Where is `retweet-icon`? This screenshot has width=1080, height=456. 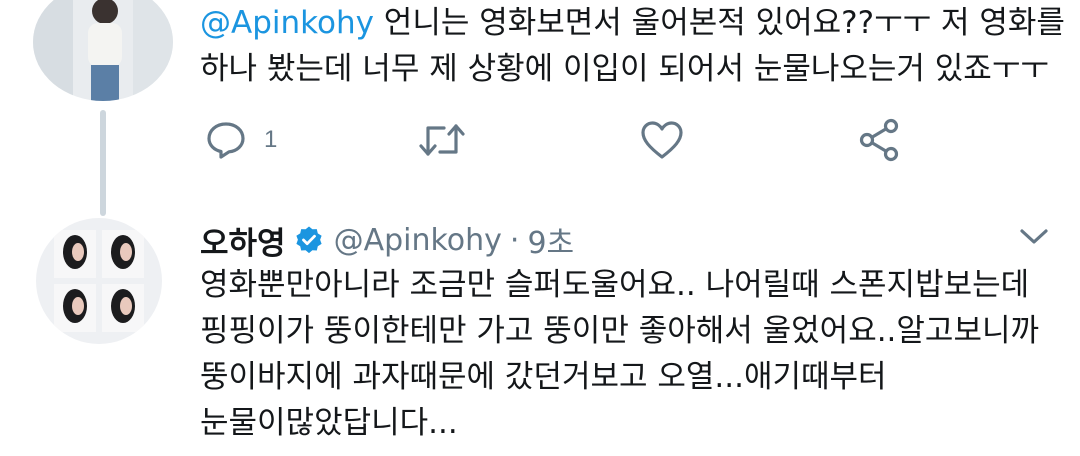
retweet-icon is located at coordinates (442, 140).